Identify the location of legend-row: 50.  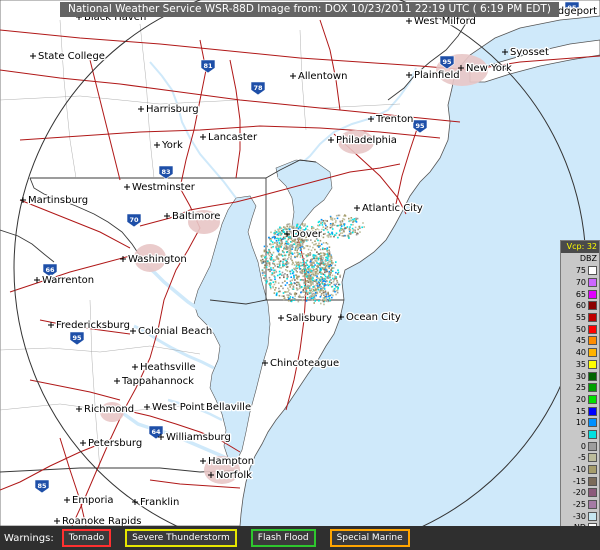
(580, 329).